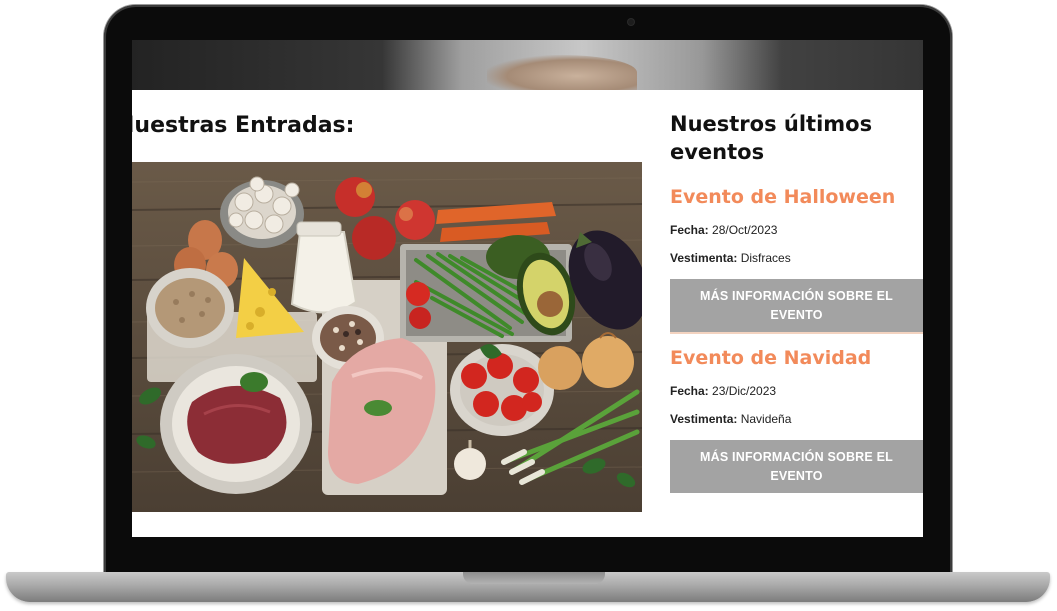 The image size is (1057, 611). What do you see at coordinates (796, 230) in the screenshot?
I see `event-date: Fecha: 28/Oct/2023` at bounding box center [796, 230].